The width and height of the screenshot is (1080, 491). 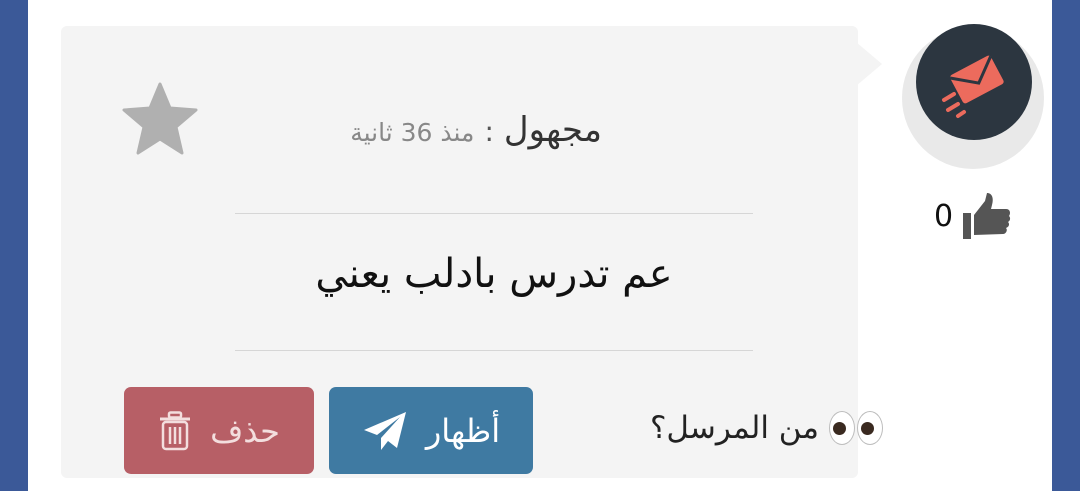 I want to click on message-card-tail, so click(x=869, y=64).